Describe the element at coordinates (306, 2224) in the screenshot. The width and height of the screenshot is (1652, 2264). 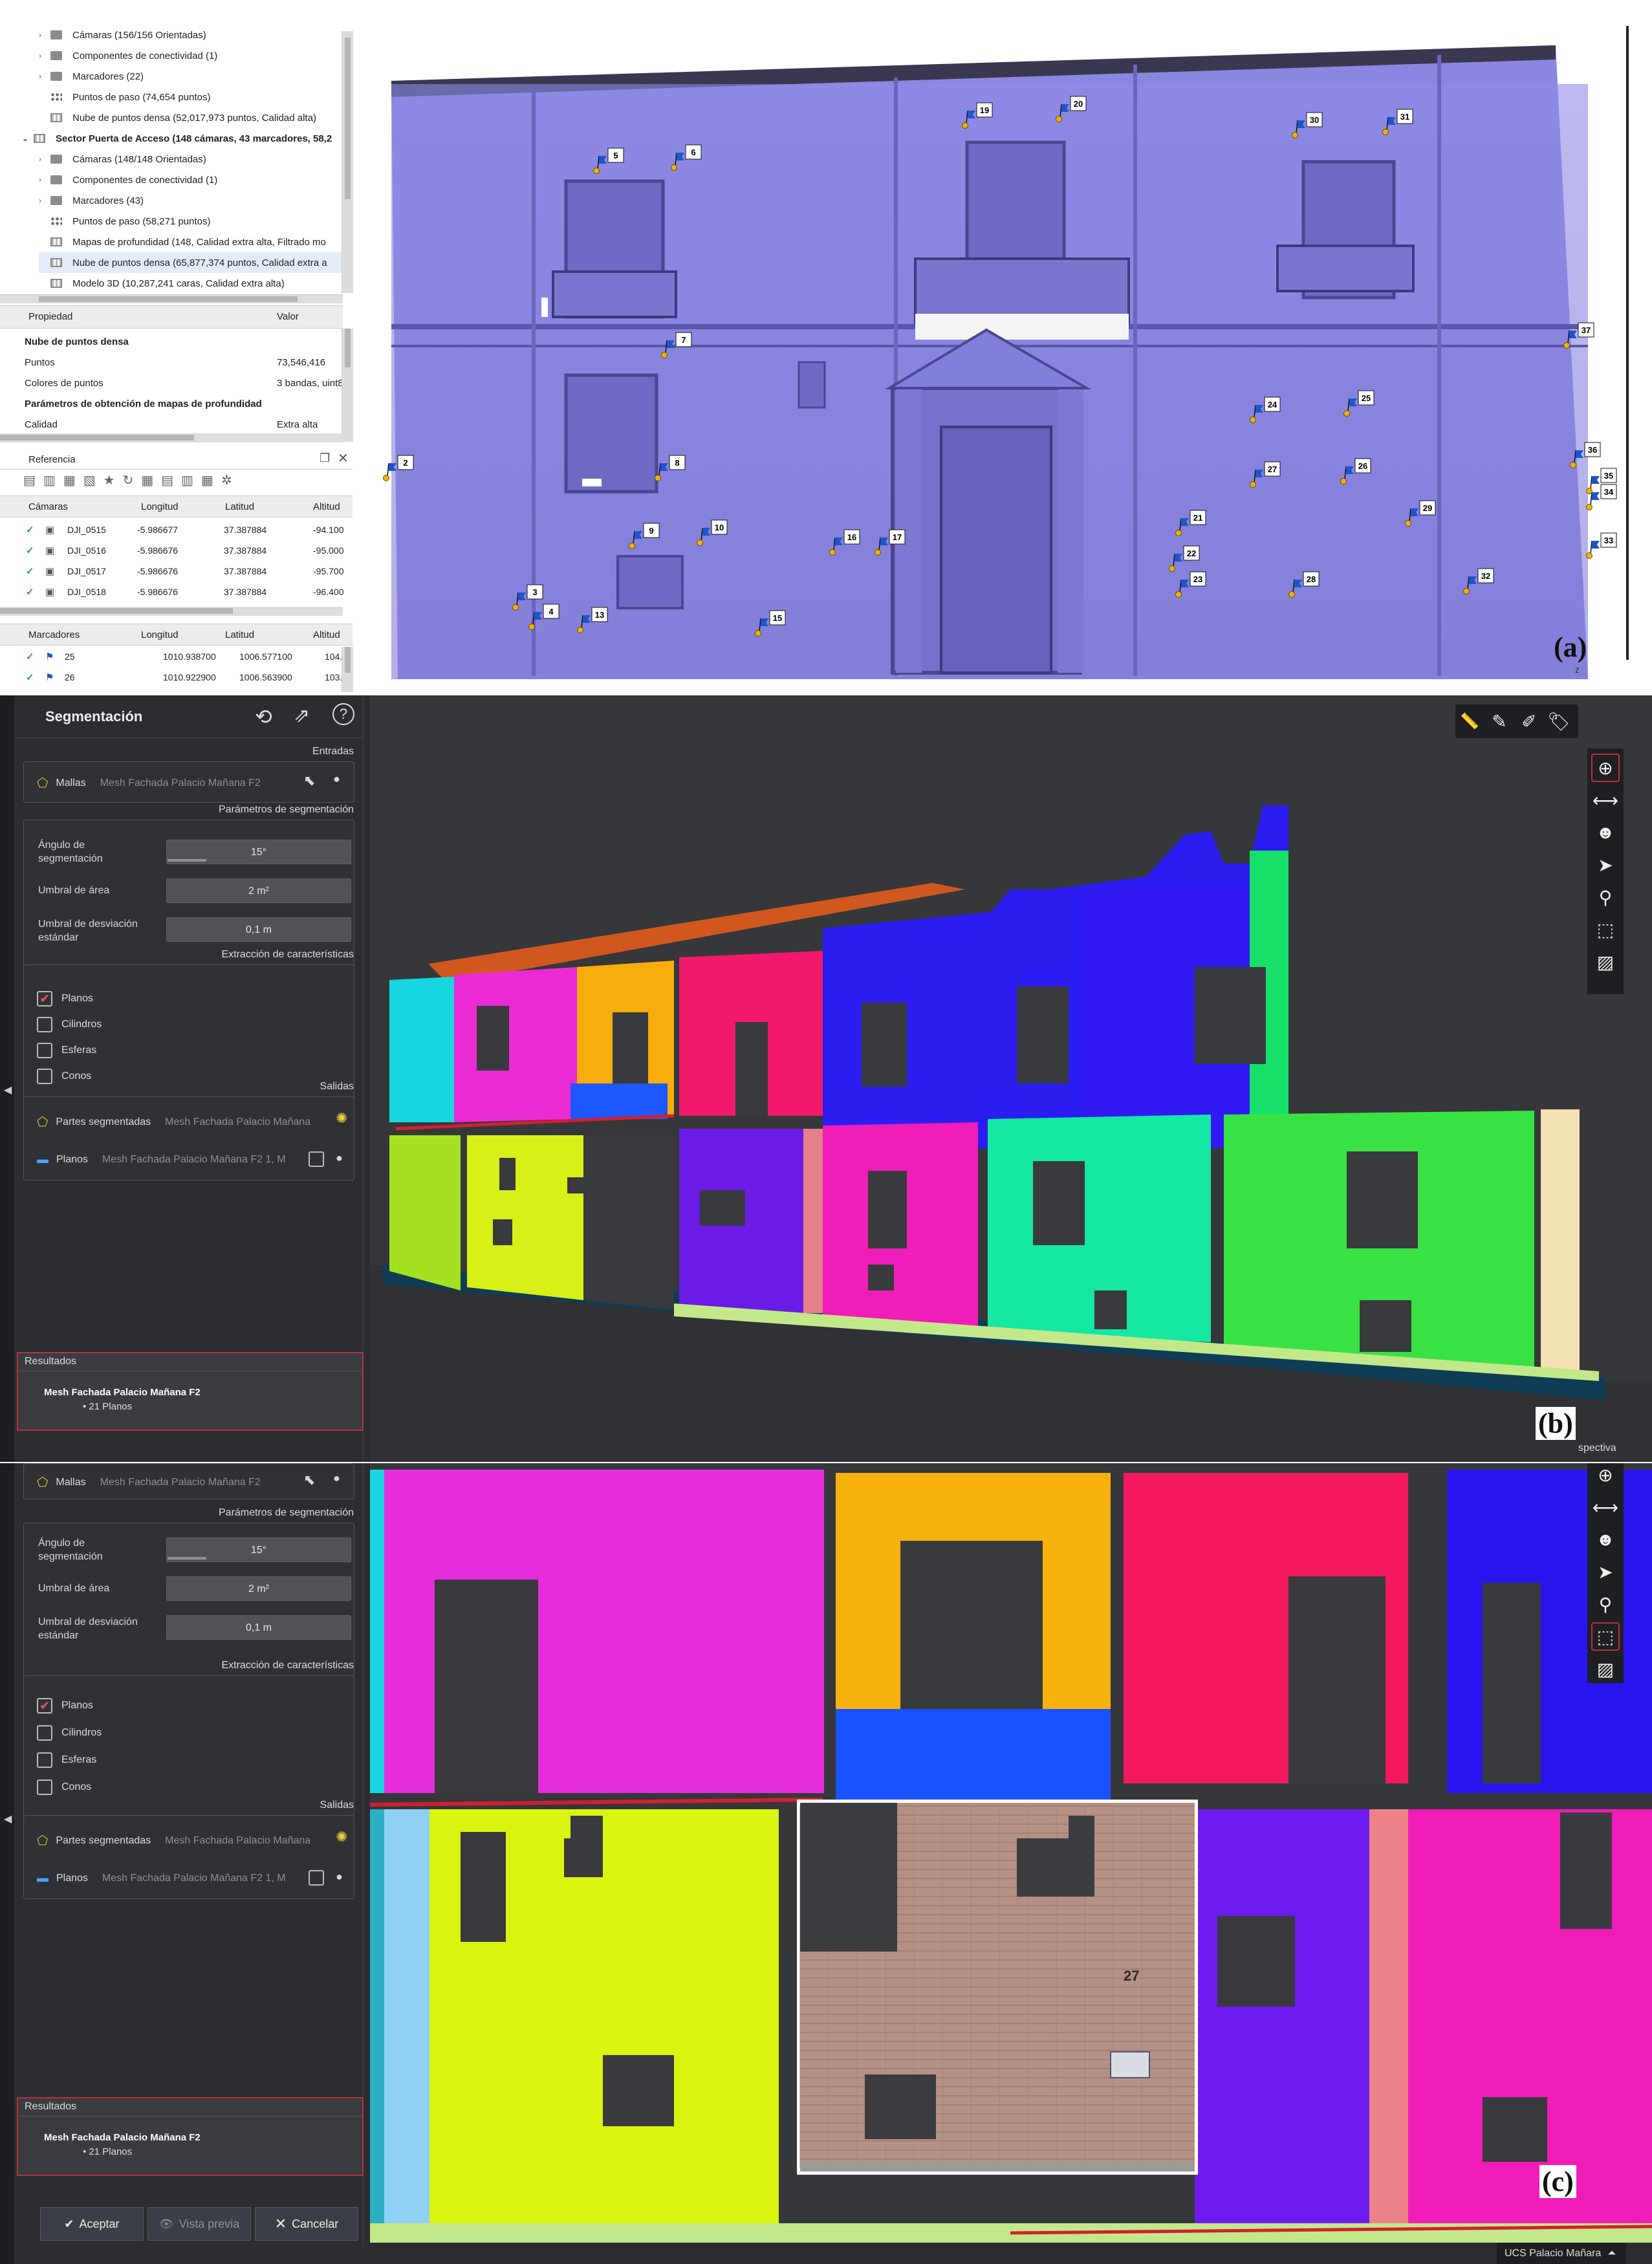
I see `cancel-button: ✕ Cancelar` at that location.